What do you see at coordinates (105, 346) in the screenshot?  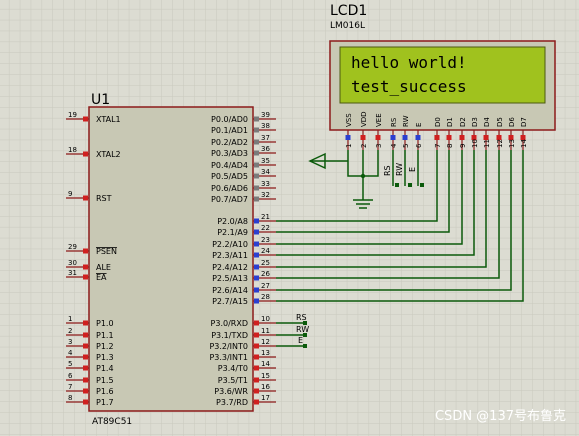 I see `pin-name: P1.2` at bounding box center [105, 346].